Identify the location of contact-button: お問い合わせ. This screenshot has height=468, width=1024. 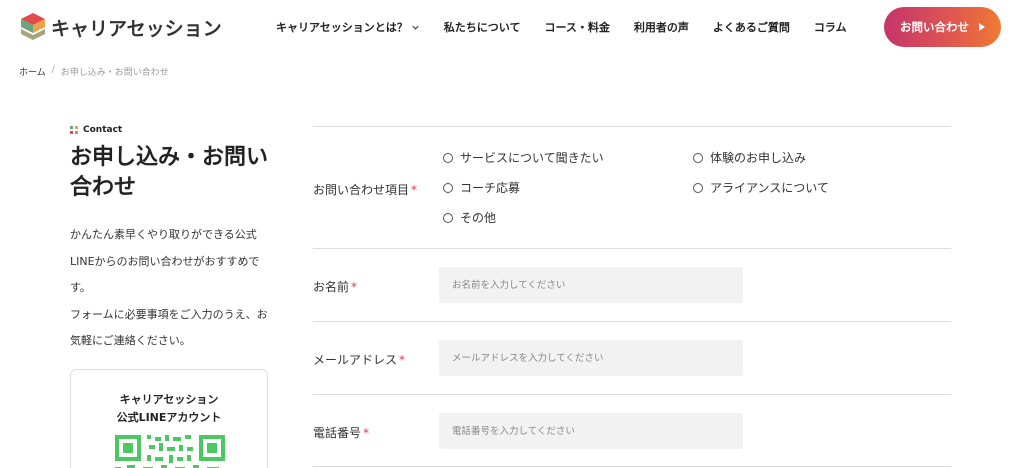
(942, 27).